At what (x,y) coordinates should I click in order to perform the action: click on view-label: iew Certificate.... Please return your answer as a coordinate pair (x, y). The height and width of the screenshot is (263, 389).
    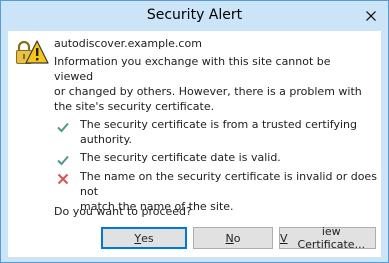
    Looking at the image, I should click on (331, 238).